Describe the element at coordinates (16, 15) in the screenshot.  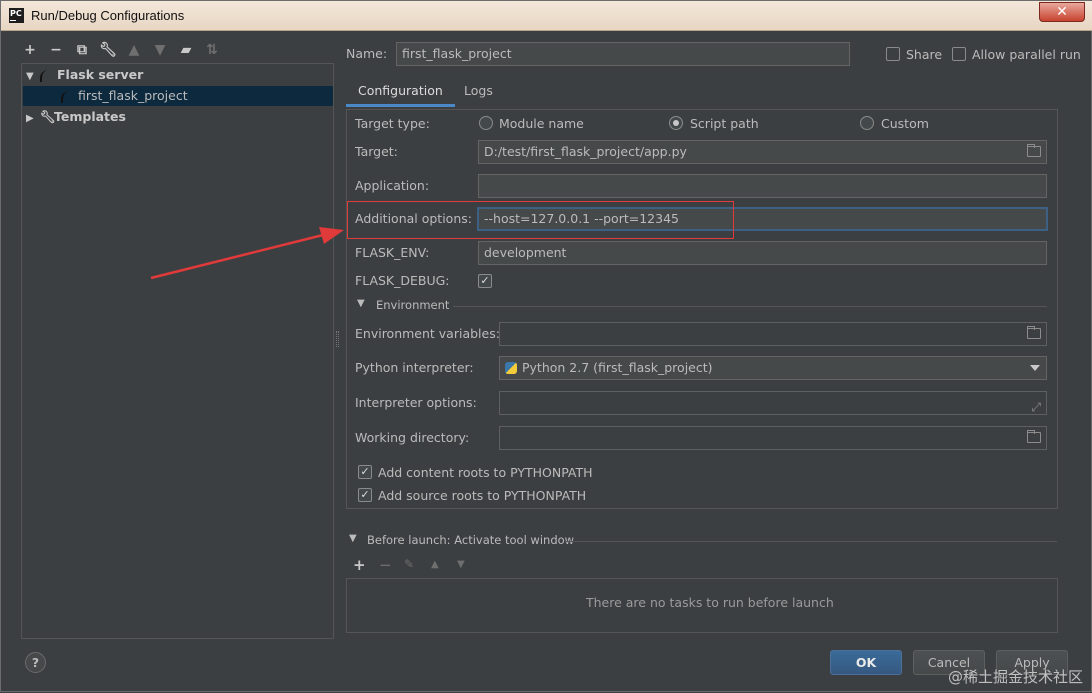
I see `pycharm-logo-icon: PC` at that location.